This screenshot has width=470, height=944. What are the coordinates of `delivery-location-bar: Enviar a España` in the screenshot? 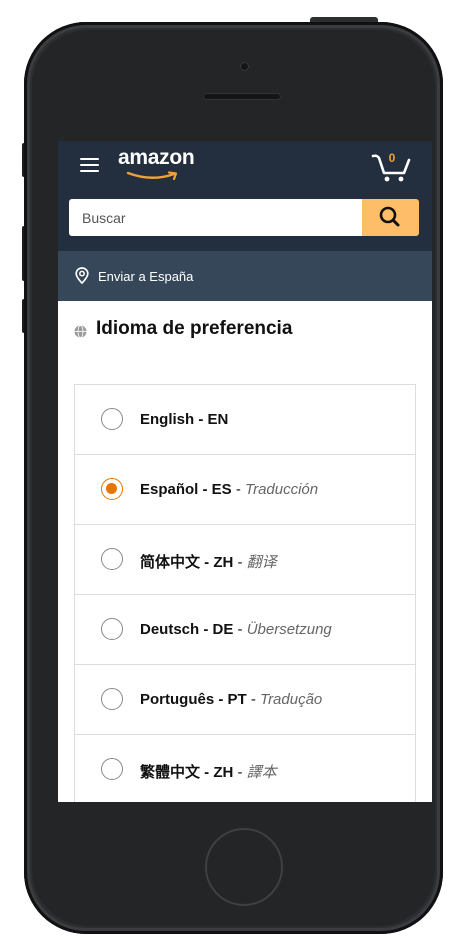 It's located at (245, 276).